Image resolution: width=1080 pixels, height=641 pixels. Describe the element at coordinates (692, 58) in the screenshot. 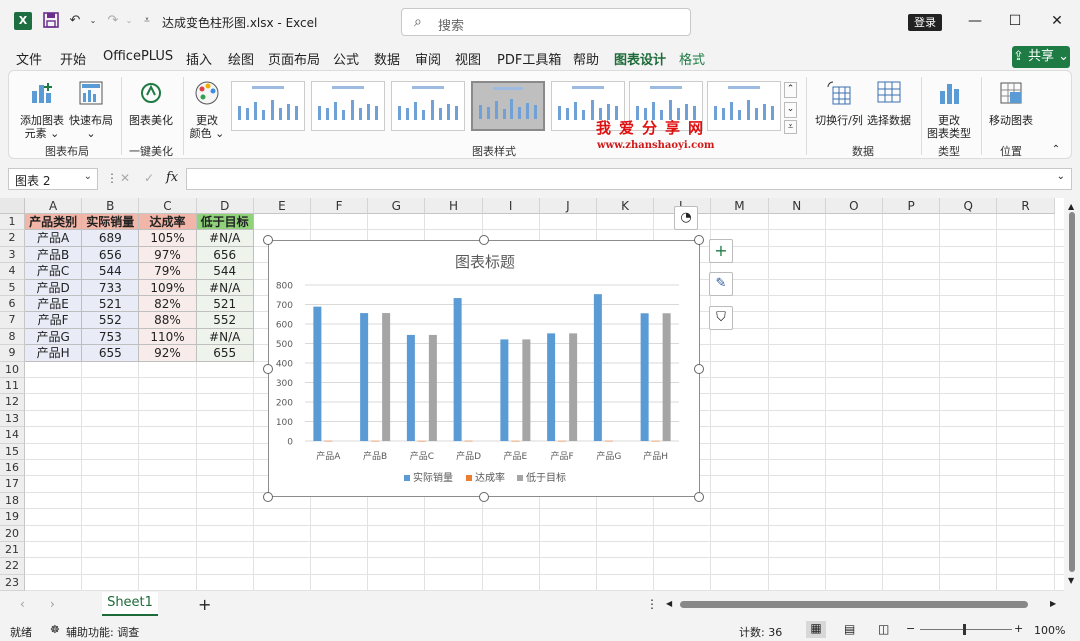

I see `tab-format: 格式` at that location.